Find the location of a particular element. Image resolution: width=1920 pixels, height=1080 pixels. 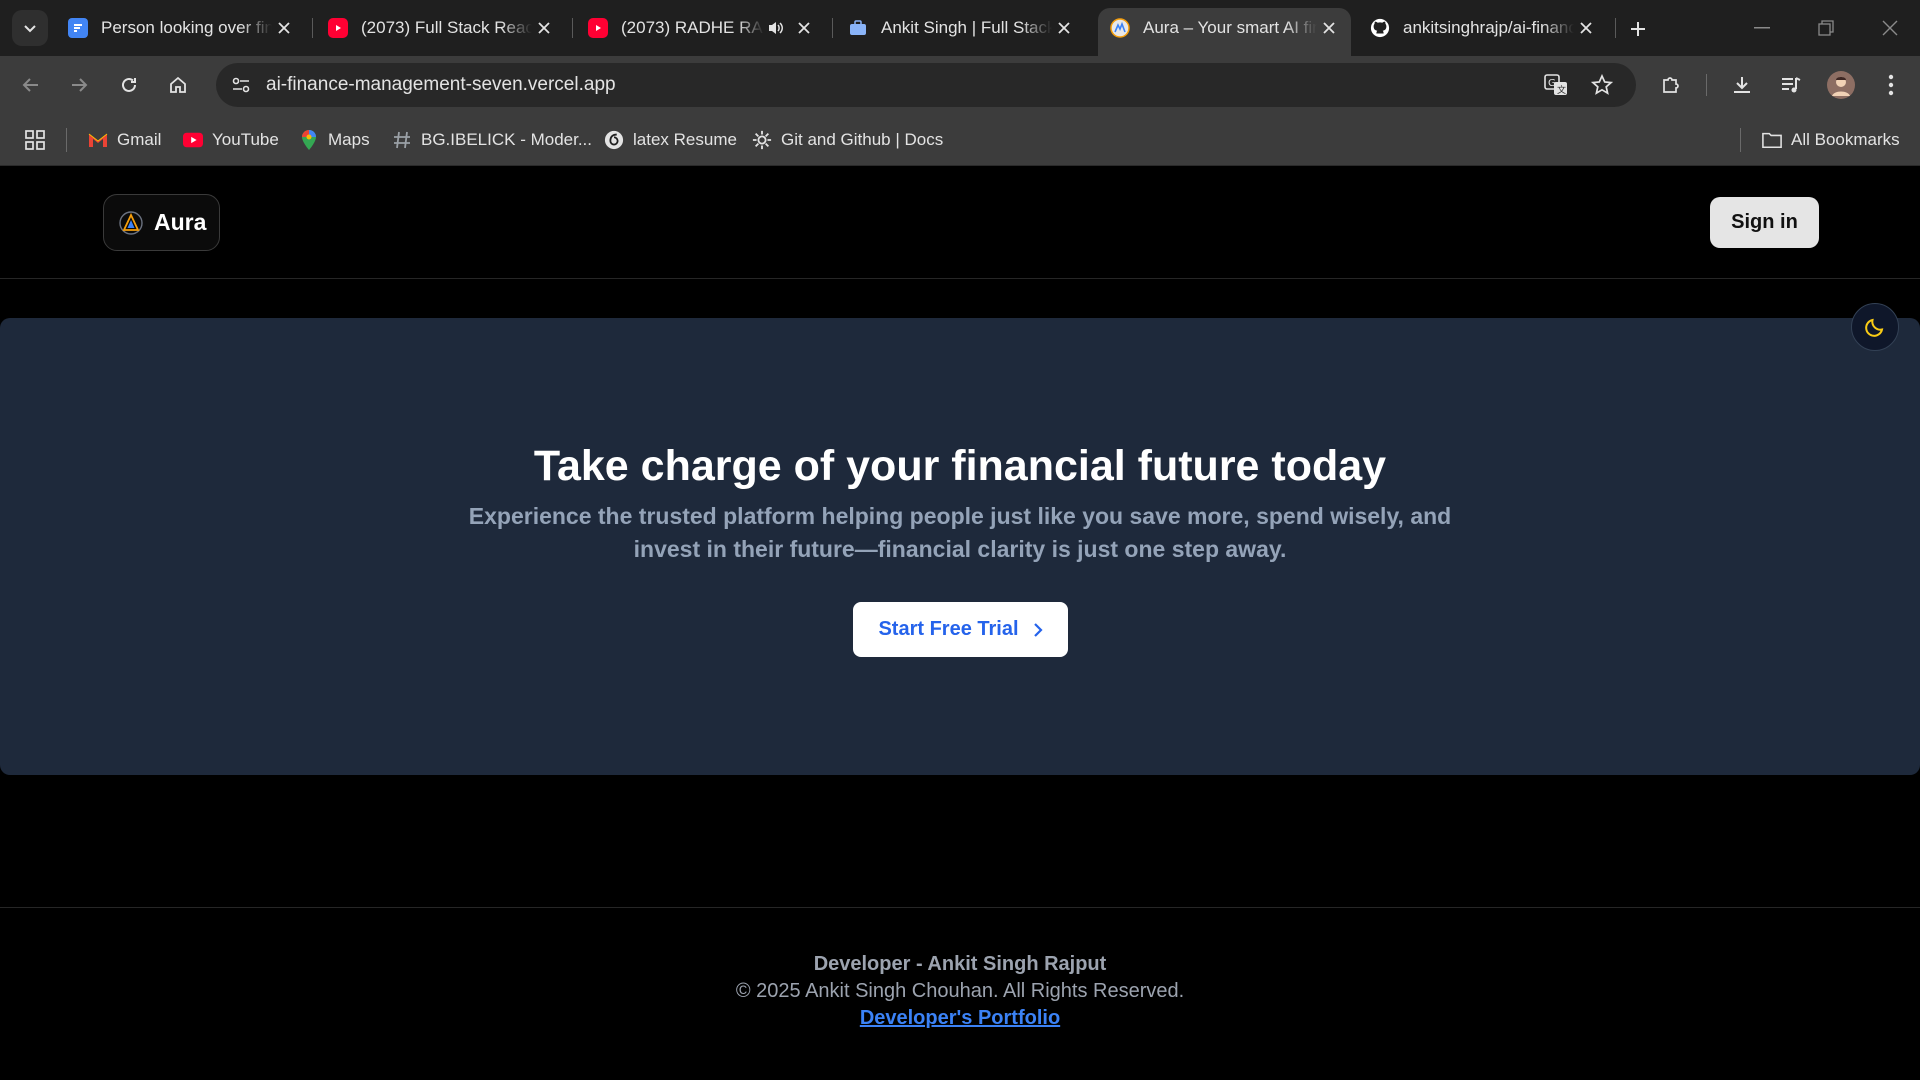

extensions-button is located at coordinates (1671, 85).